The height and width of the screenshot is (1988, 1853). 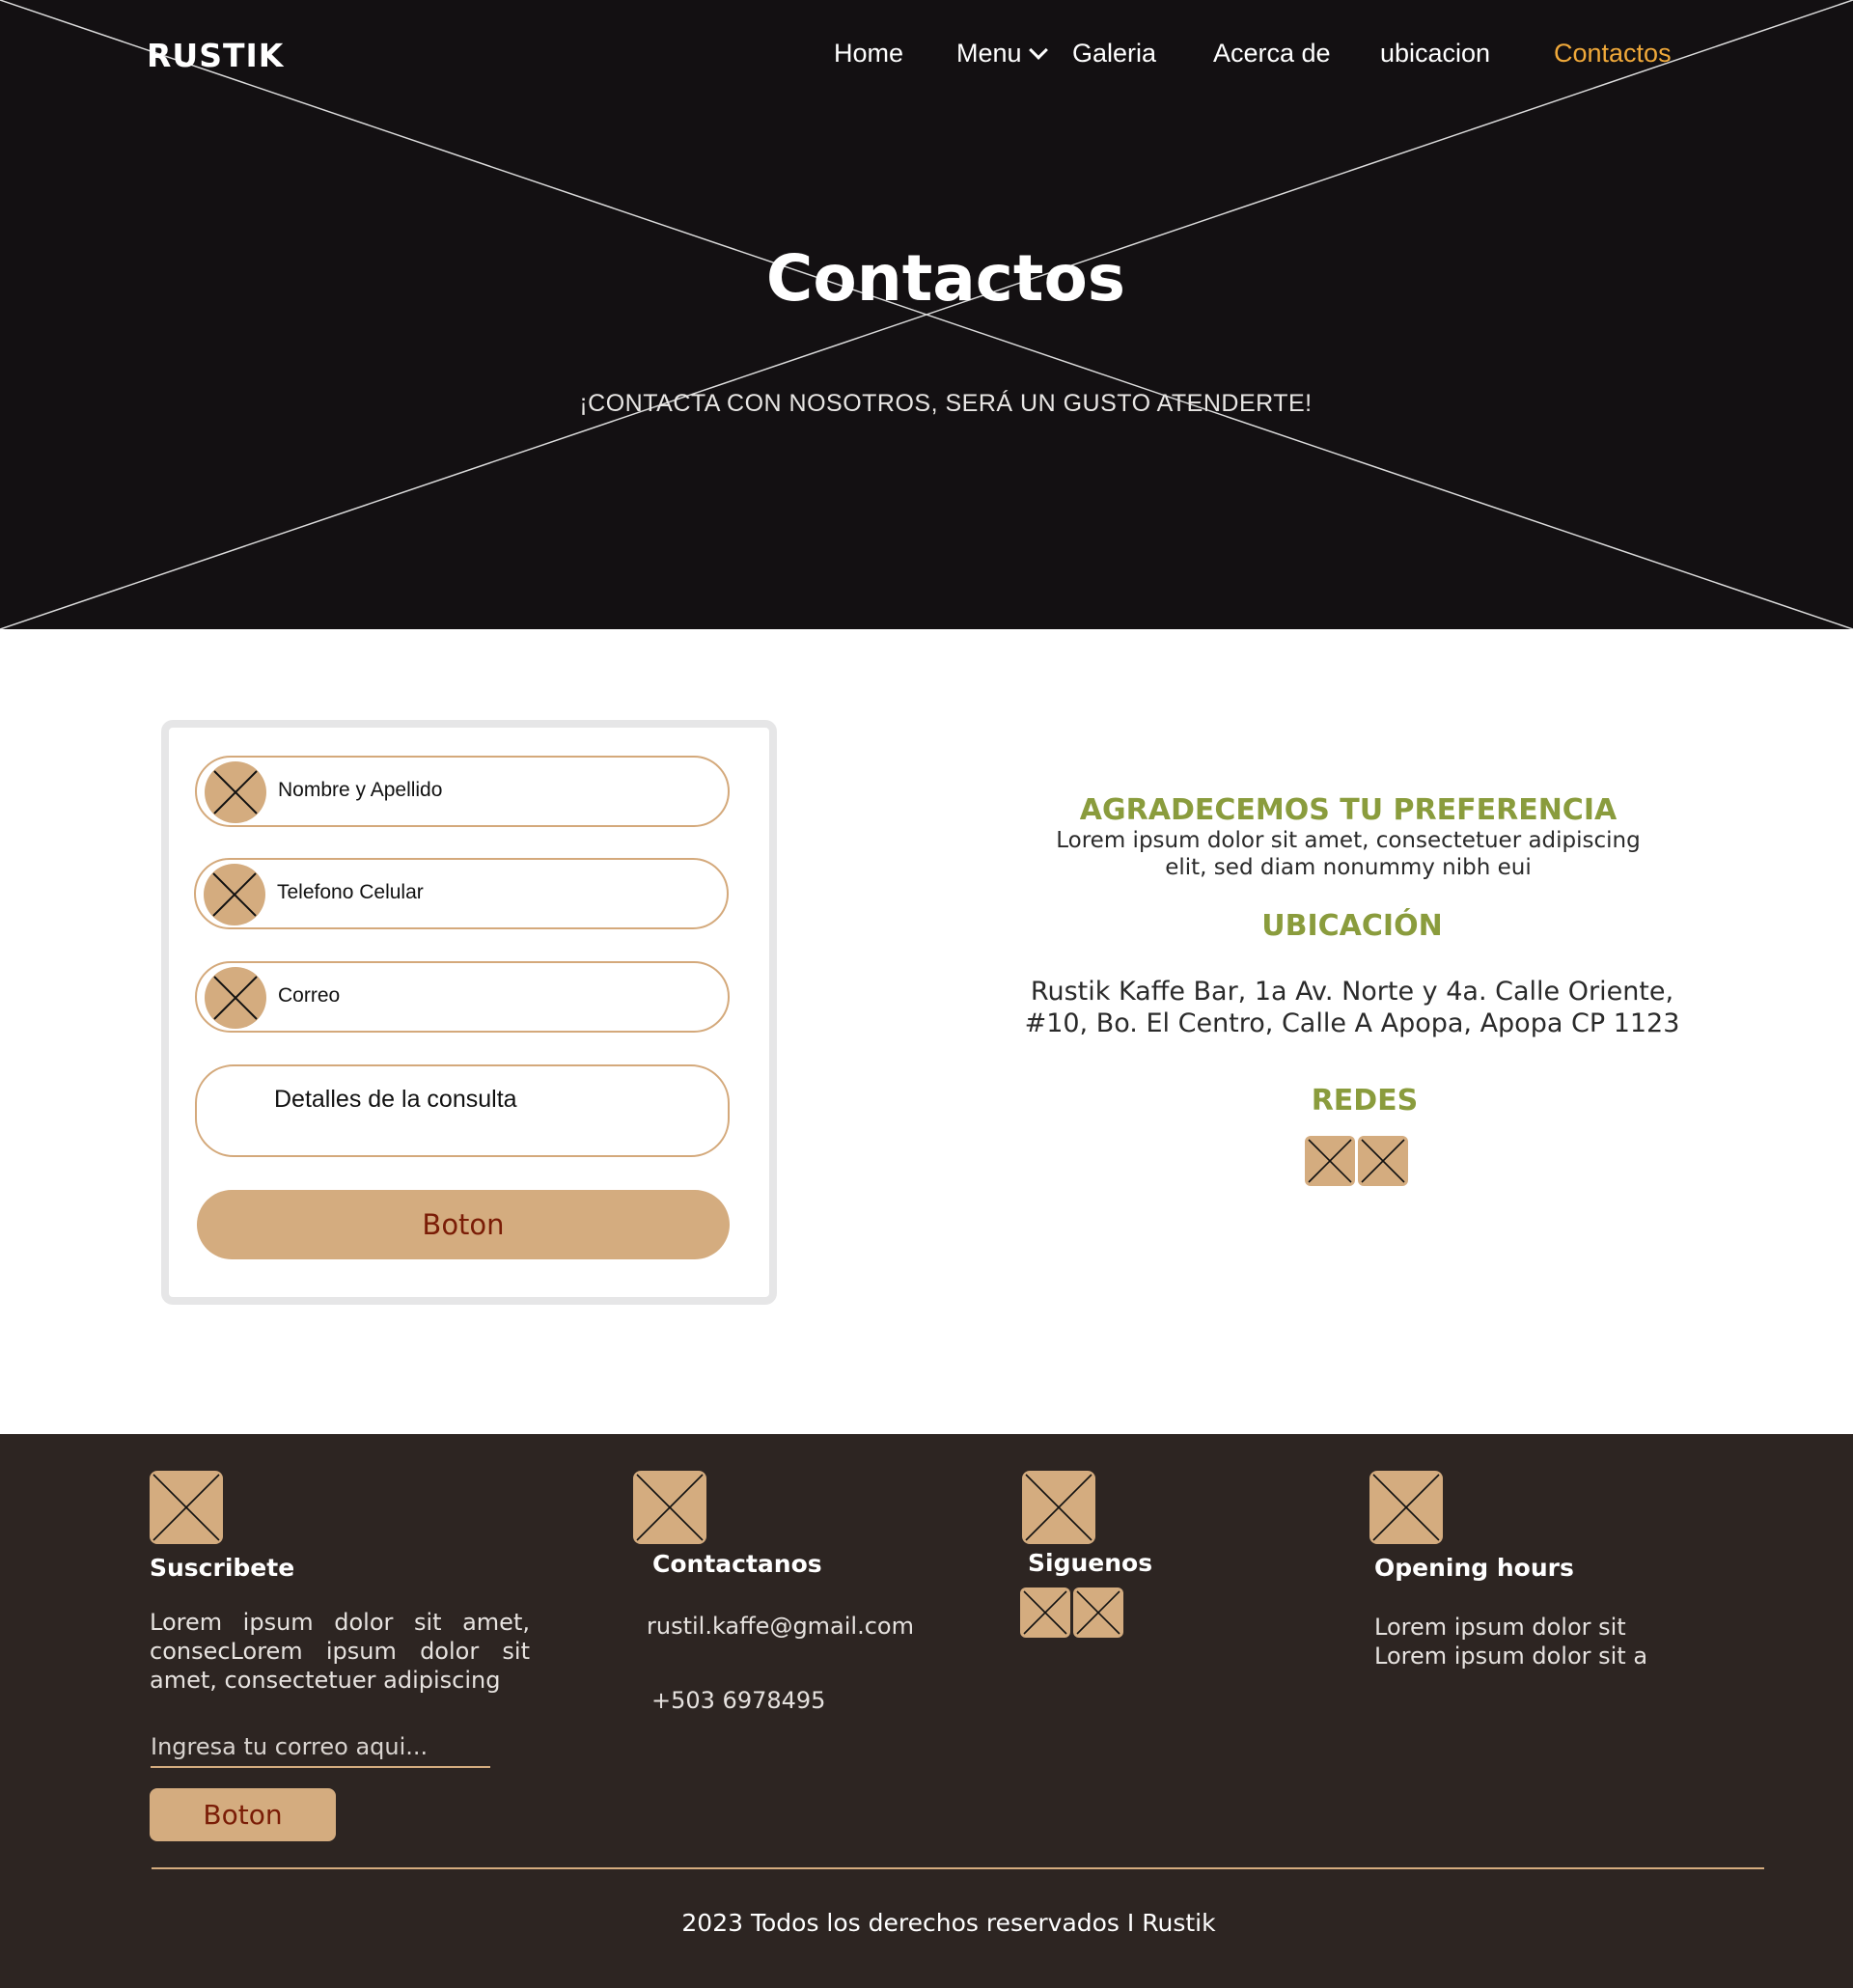 I want to click on nav-menu-label: Menu, so click(x=989, y=53).